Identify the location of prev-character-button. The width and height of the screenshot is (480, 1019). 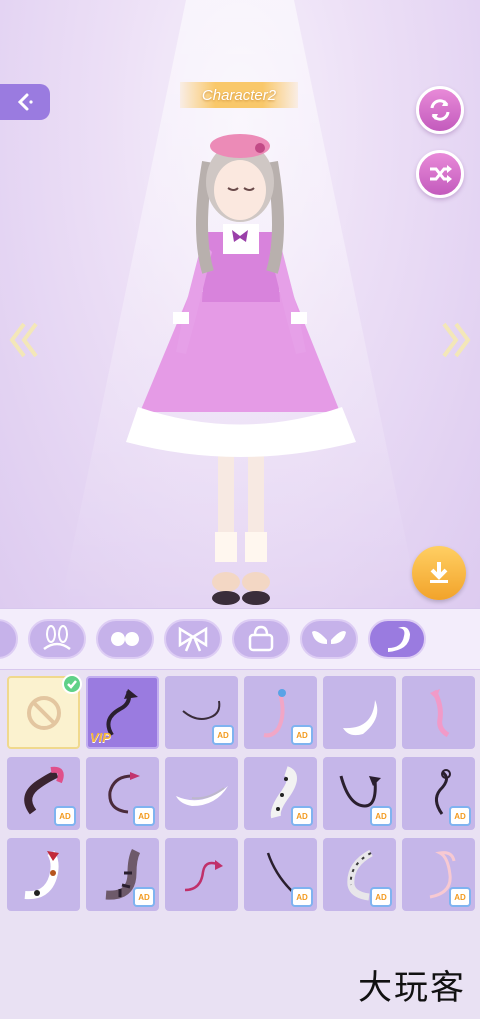
(24, 340).